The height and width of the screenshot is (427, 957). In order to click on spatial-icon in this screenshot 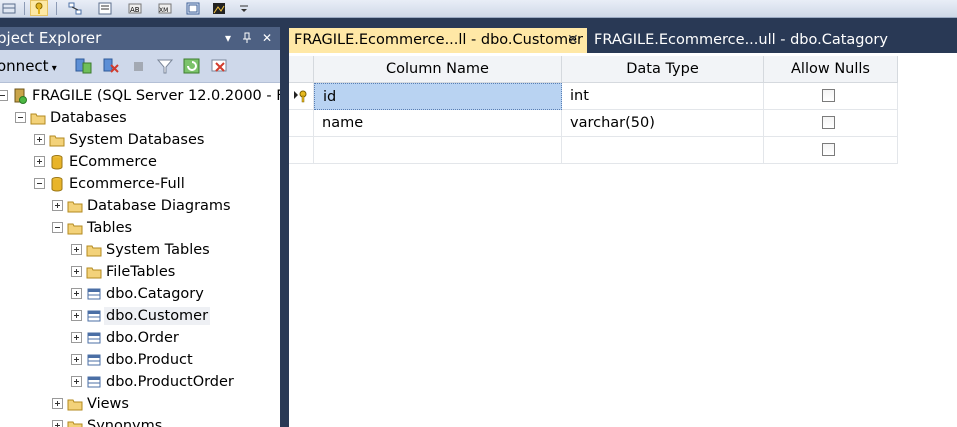, I will do `click(219, 8)`.